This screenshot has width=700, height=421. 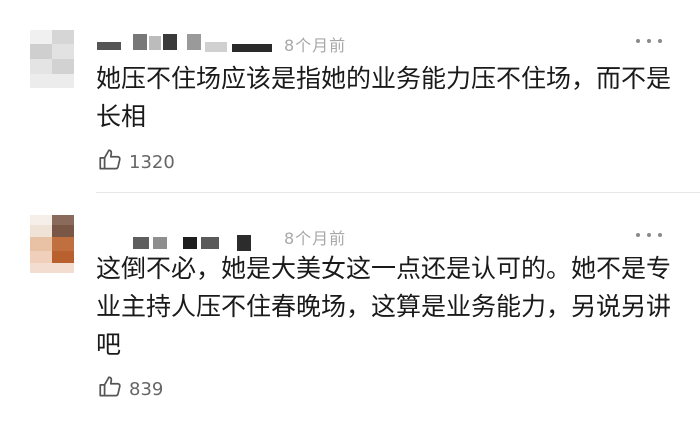 I want to click on like-button: 1320, so click(x=136, y=162).